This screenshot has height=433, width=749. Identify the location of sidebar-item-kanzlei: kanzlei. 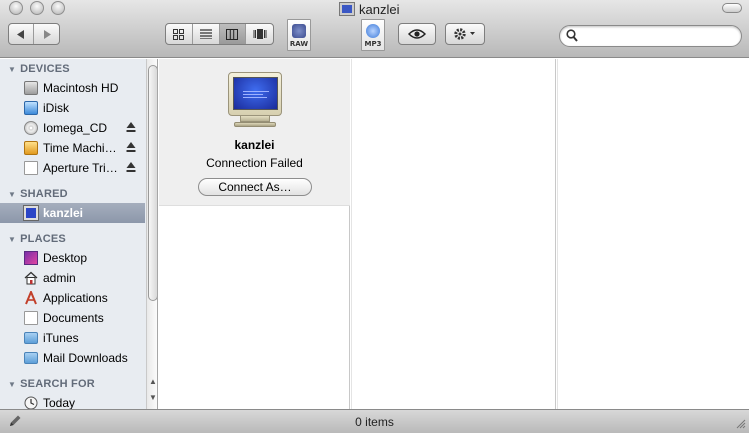
(72, 213).